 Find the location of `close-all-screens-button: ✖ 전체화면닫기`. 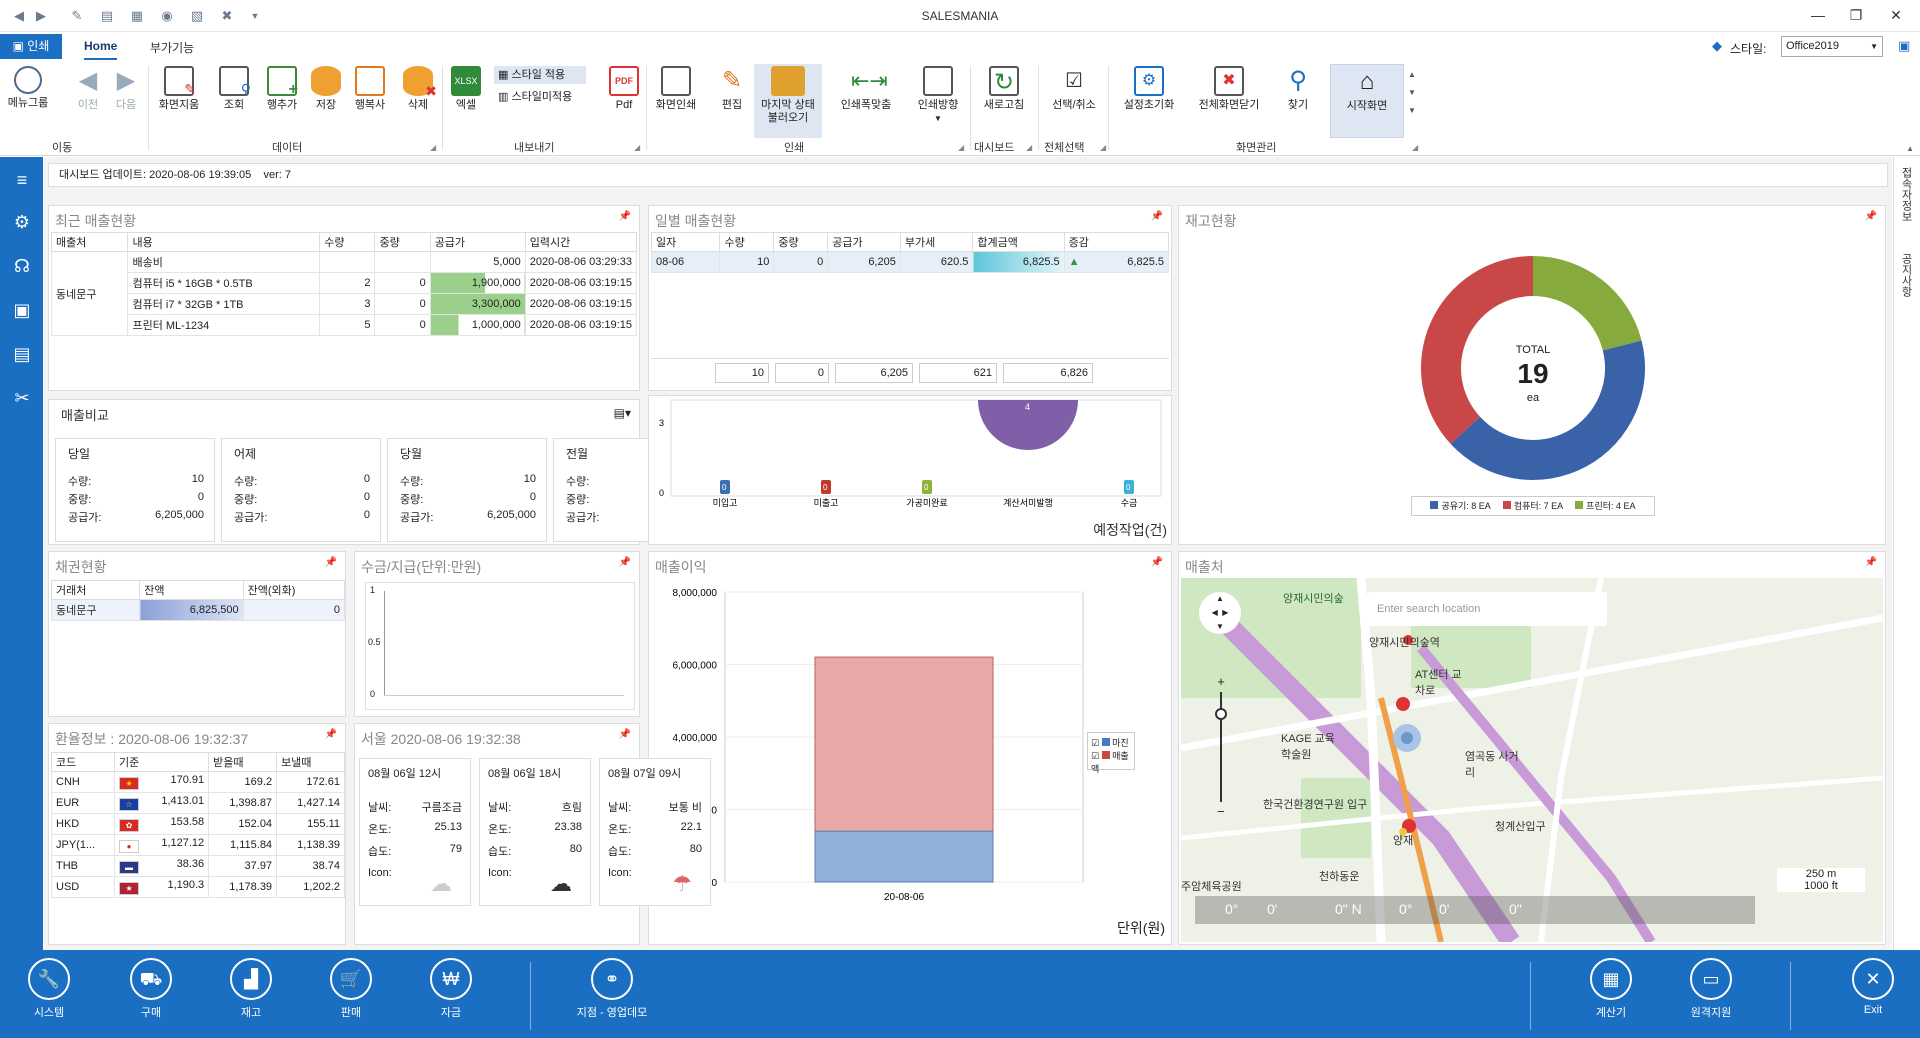

close-all-screens-button: ✖ 전체화면닫기 is located at coordinates (1229, 93).